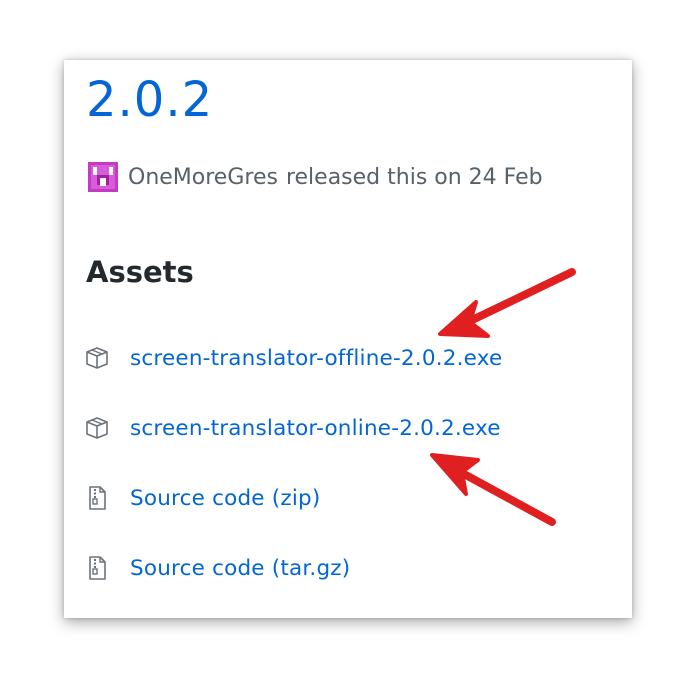  I want to click on assets-heading: Assets, so click(140, 272).